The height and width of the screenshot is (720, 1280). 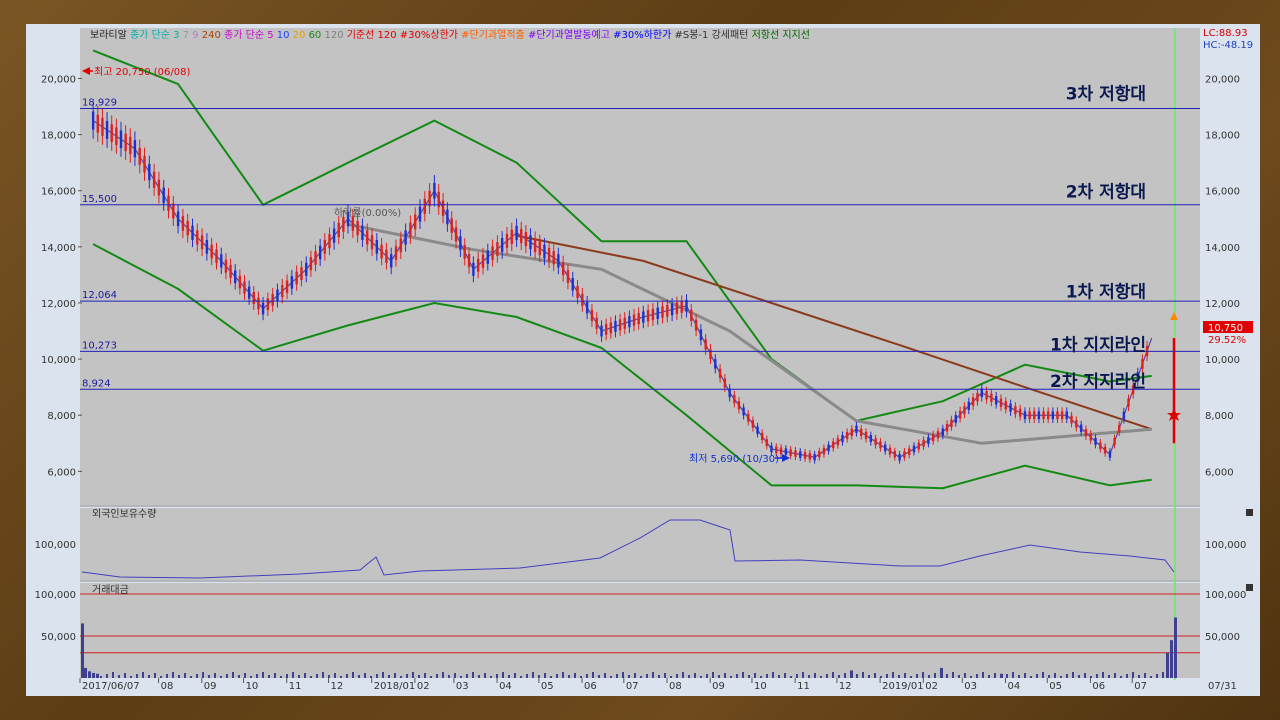 I want to click on level-label-1: 15,500, so click(x=99, y=199).